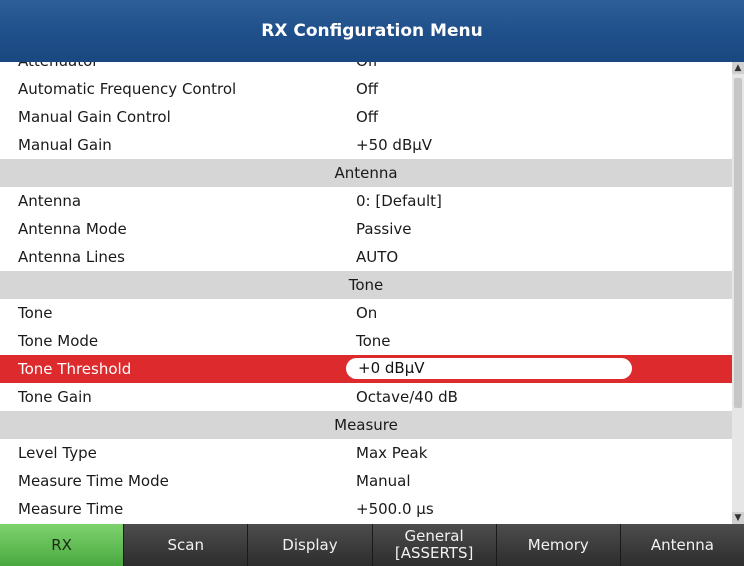 The width and height of the screenshot is (744, 566). What do you see at coordinates (395, 509) in the screenshot?
I see `setting-value: +500.0 µs` at bounding box center [395, 509].